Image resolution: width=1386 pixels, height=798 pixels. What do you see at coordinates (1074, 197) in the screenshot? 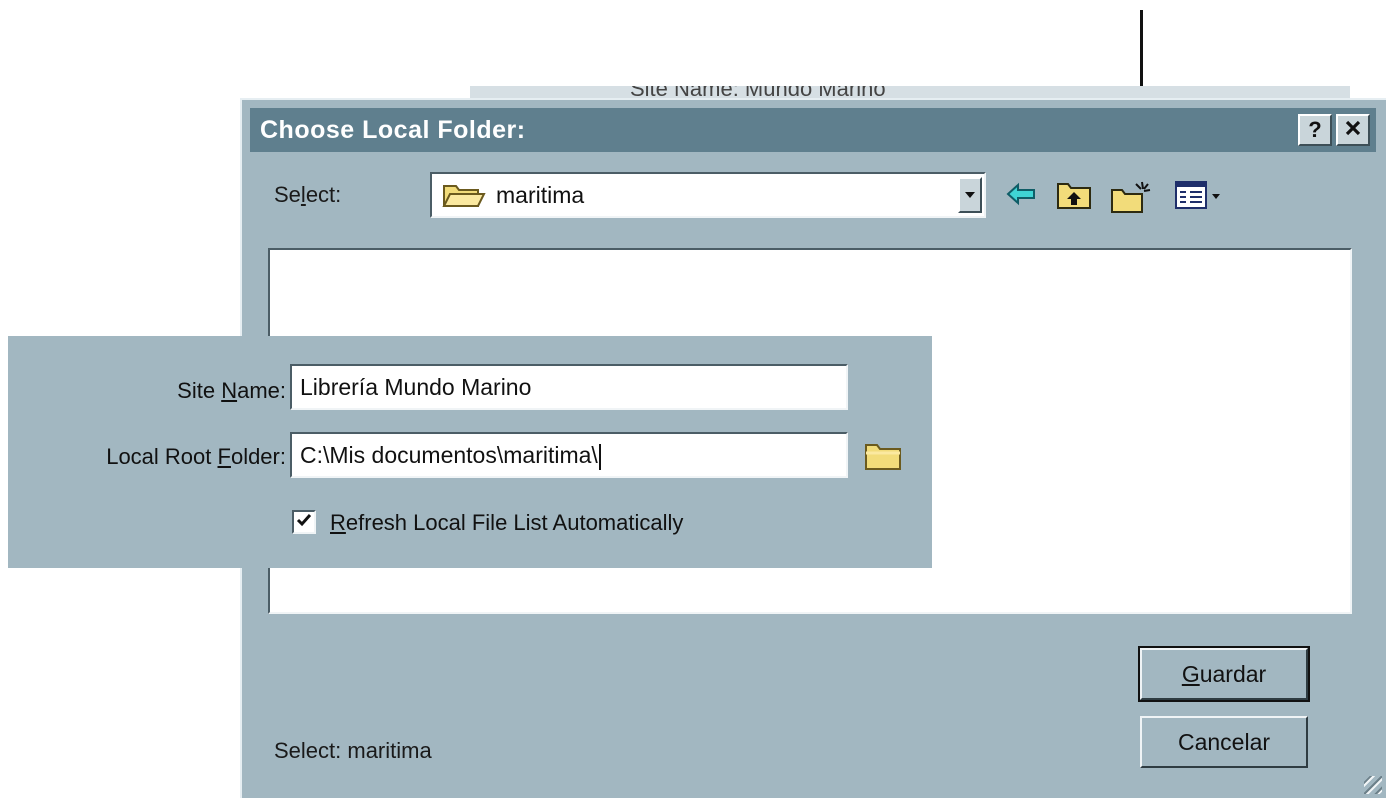
I see `up-folder-icon` at bounding box center [1074, 197].